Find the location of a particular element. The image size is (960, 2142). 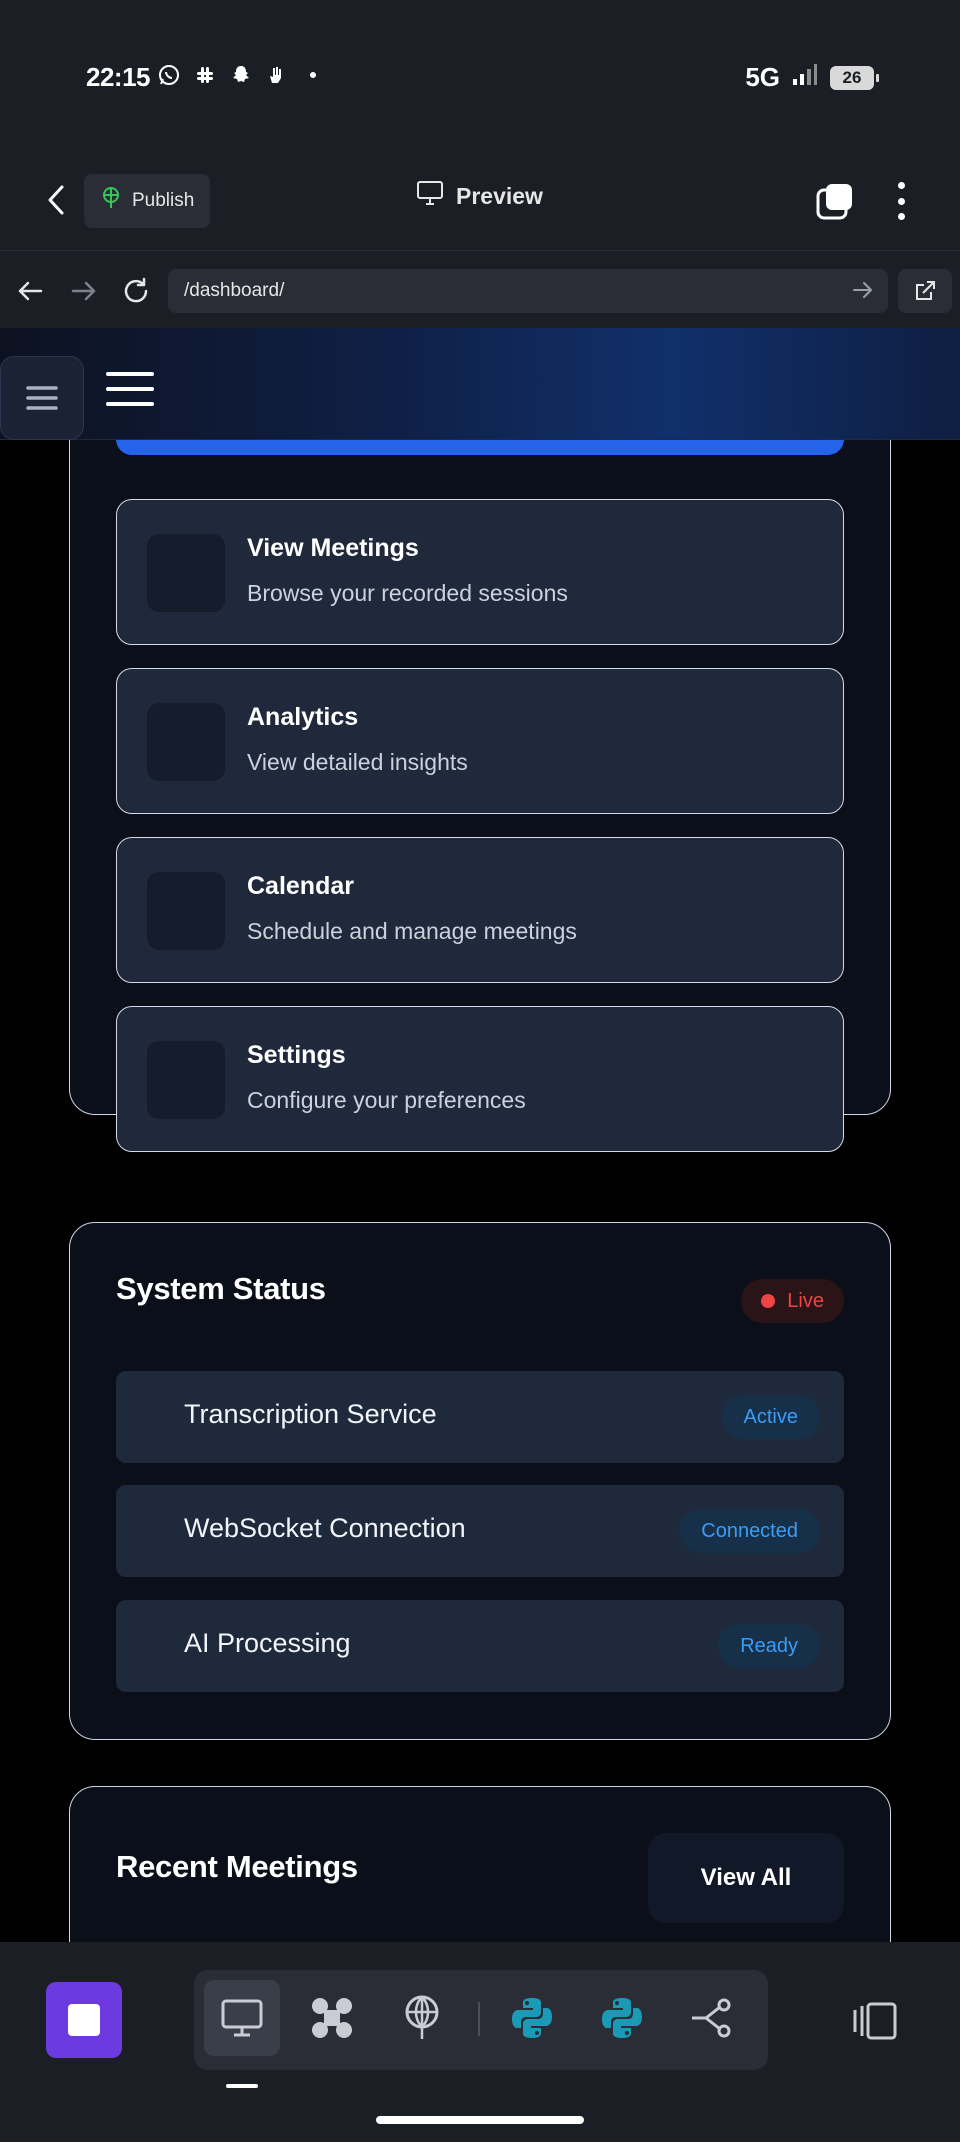

arrow-left-icon is located at coordinates (30, 291).